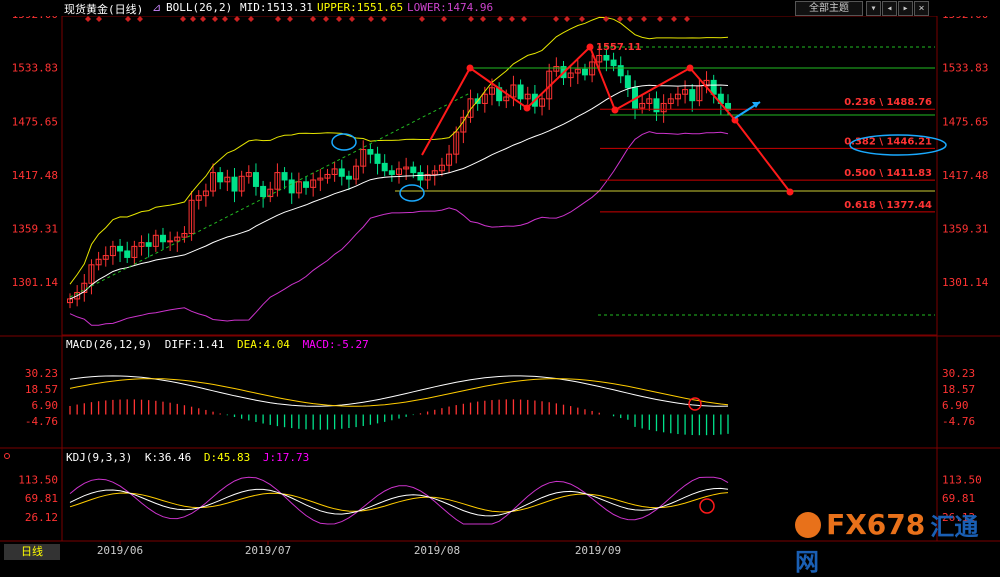  I want to click on macd-dea-line, so click(399, 392).